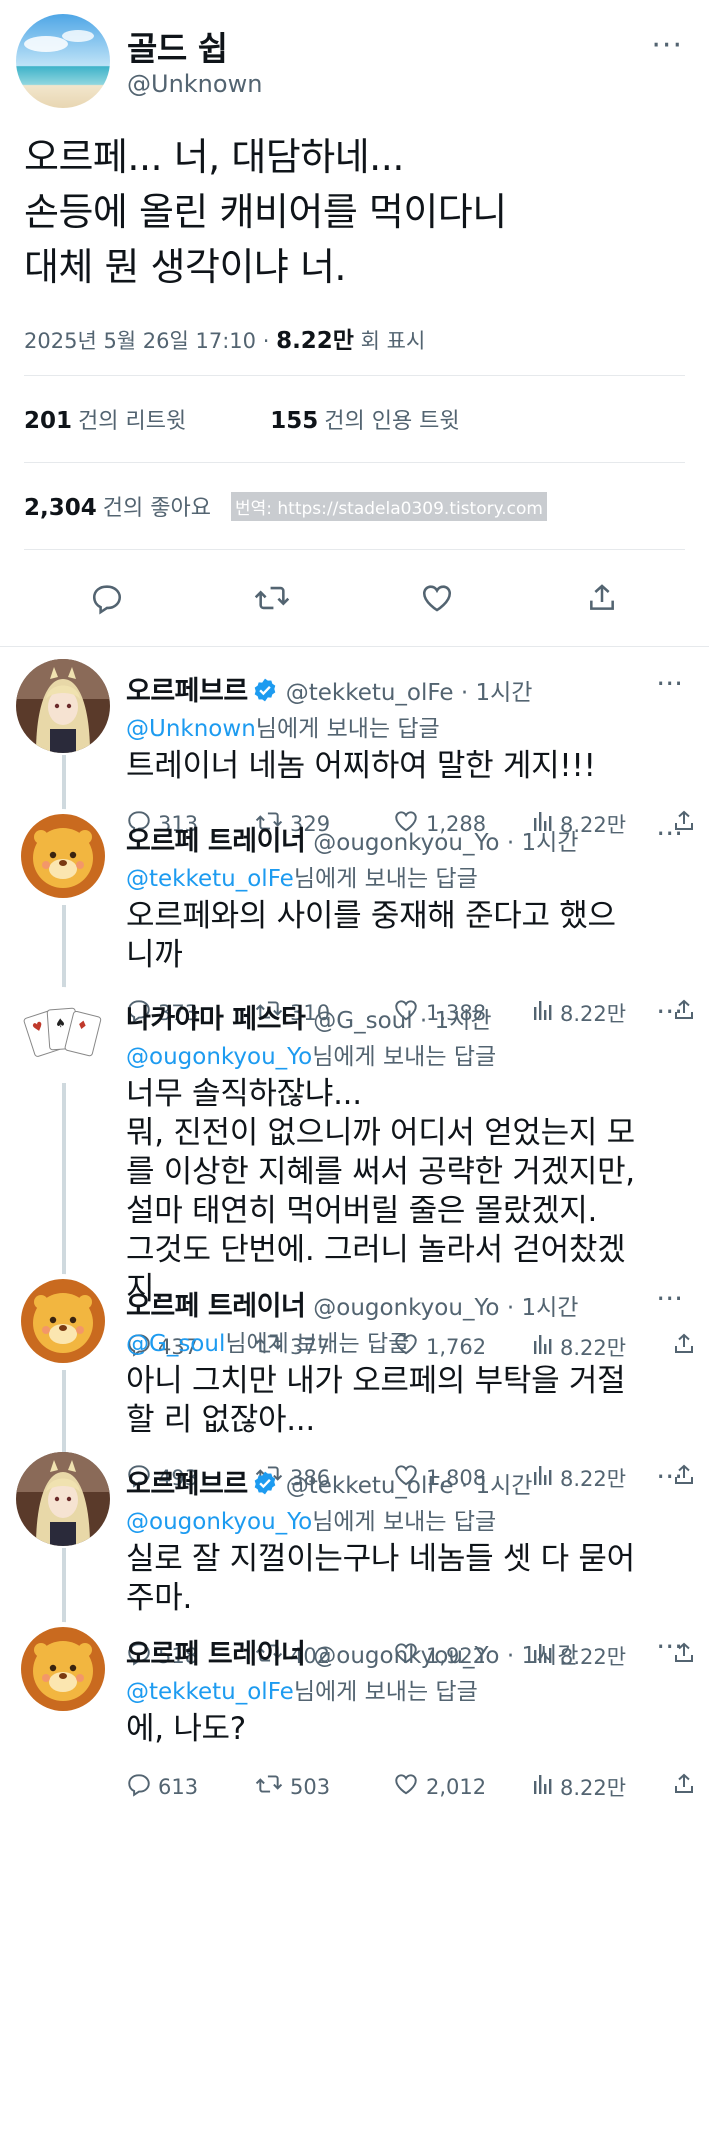 This screenshot has height=2155, width=709. What do you see at coordinates (150, 341) in the screenshot?
I see `tweet-date: 2025년 5월 26일 17:10 ·` at bounding box center [150, 341].